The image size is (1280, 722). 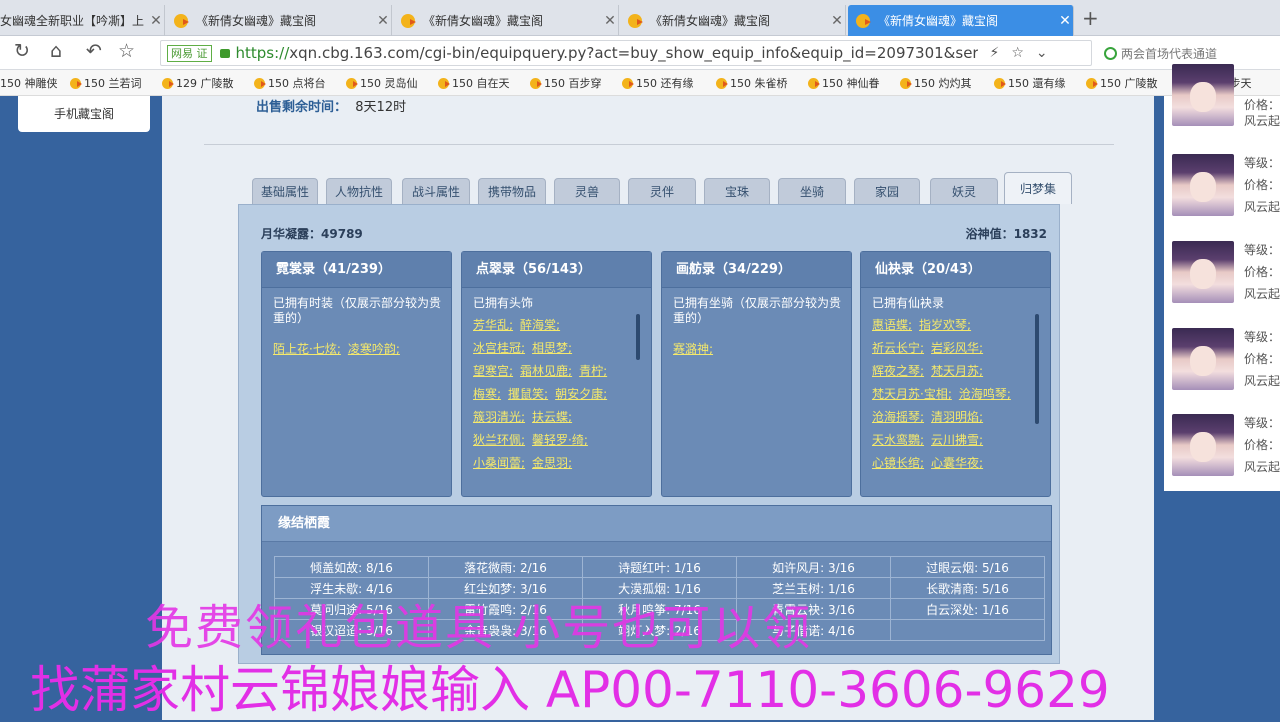 I want to click on tab-partner: 灵伴, so click(x=662, y=191).